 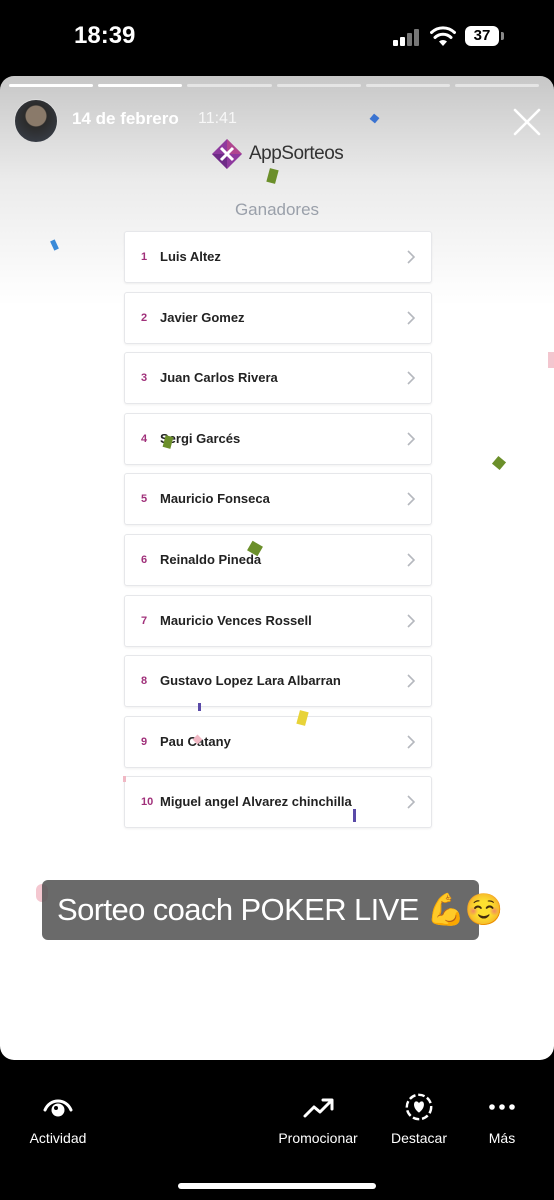 What do you see at coordinates (502, 36) in the screenshot?
I see `battery-tip` at bounding box center [502, 36].